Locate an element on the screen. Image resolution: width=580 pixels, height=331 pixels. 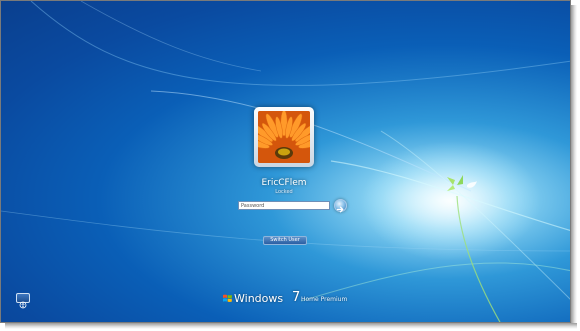
frame-shadow-bottom is located at coordinates (291, 326).